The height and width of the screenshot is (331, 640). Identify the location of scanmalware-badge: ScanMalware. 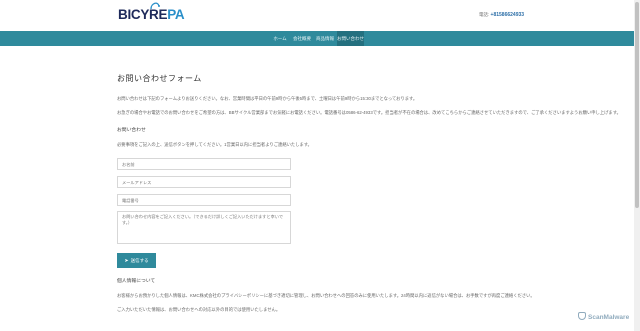
(603, 317).